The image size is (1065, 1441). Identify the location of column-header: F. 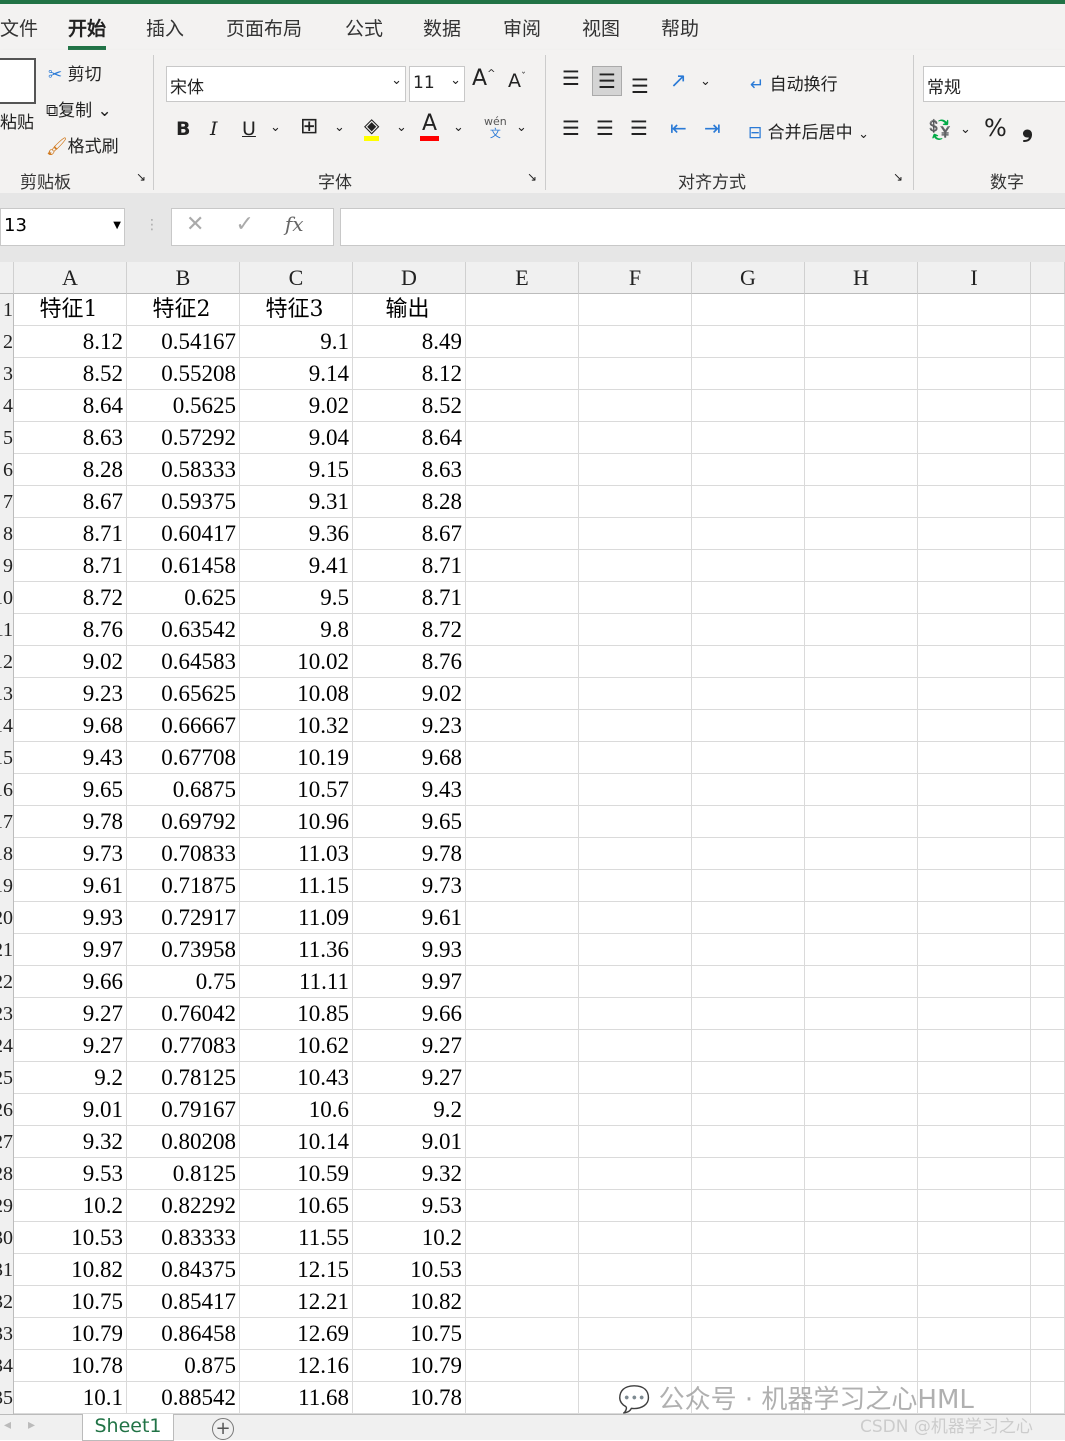
(635, 278).